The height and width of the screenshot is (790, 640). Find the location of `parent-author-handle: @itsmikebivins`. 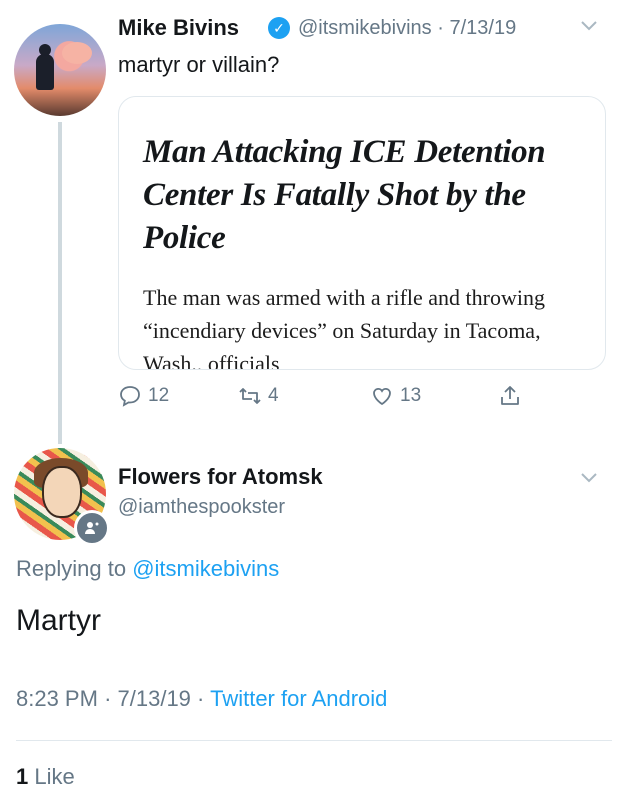

parent-author-handle: @itsmikebivins is located at coordinates (365, 28).